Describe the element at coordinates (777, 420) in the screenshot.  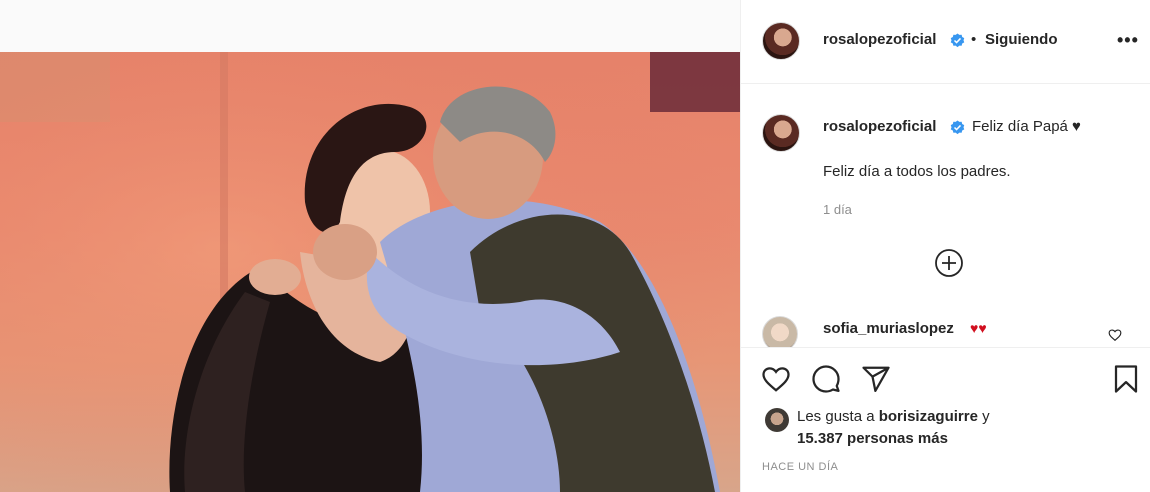
I see `liker-avatar` at that location.